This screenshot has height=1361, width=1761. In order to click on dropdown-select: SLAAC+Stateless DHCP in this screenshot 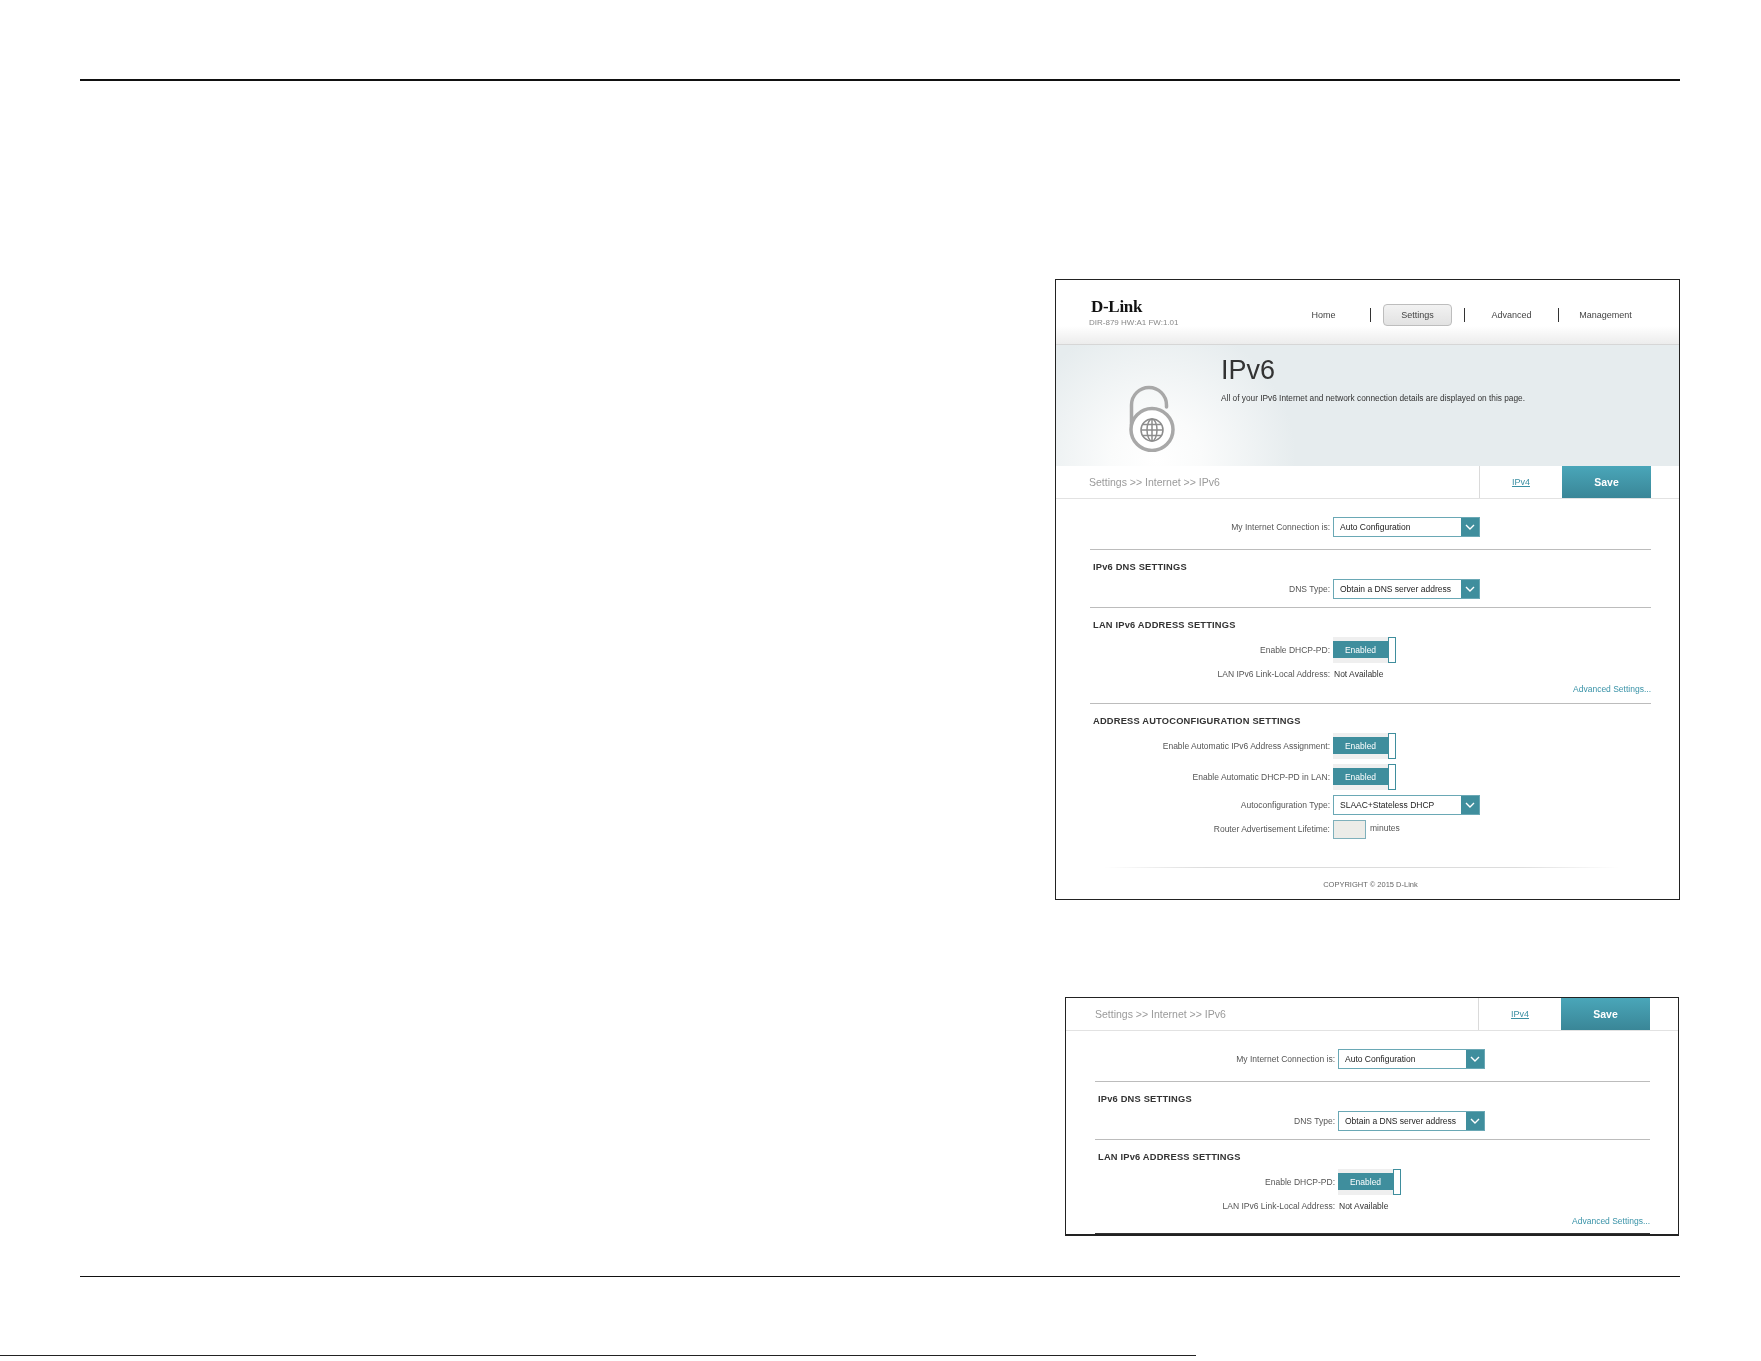, I will do `click(1406, 804)`.